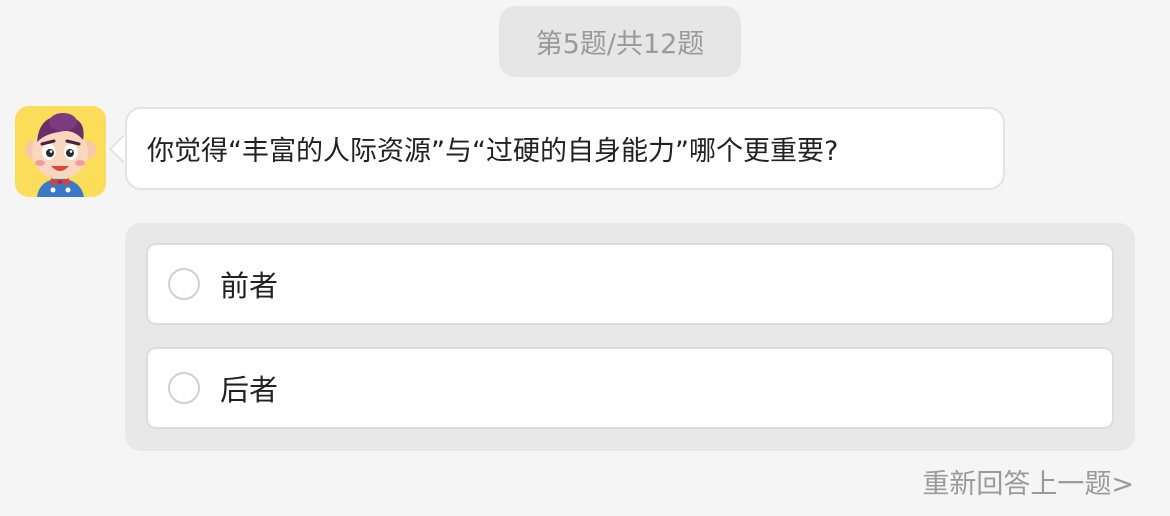 The height and width of the screenshot is (516, 1170). I want to click on cartoon-boy-avatar-icon, so click(60, 151).